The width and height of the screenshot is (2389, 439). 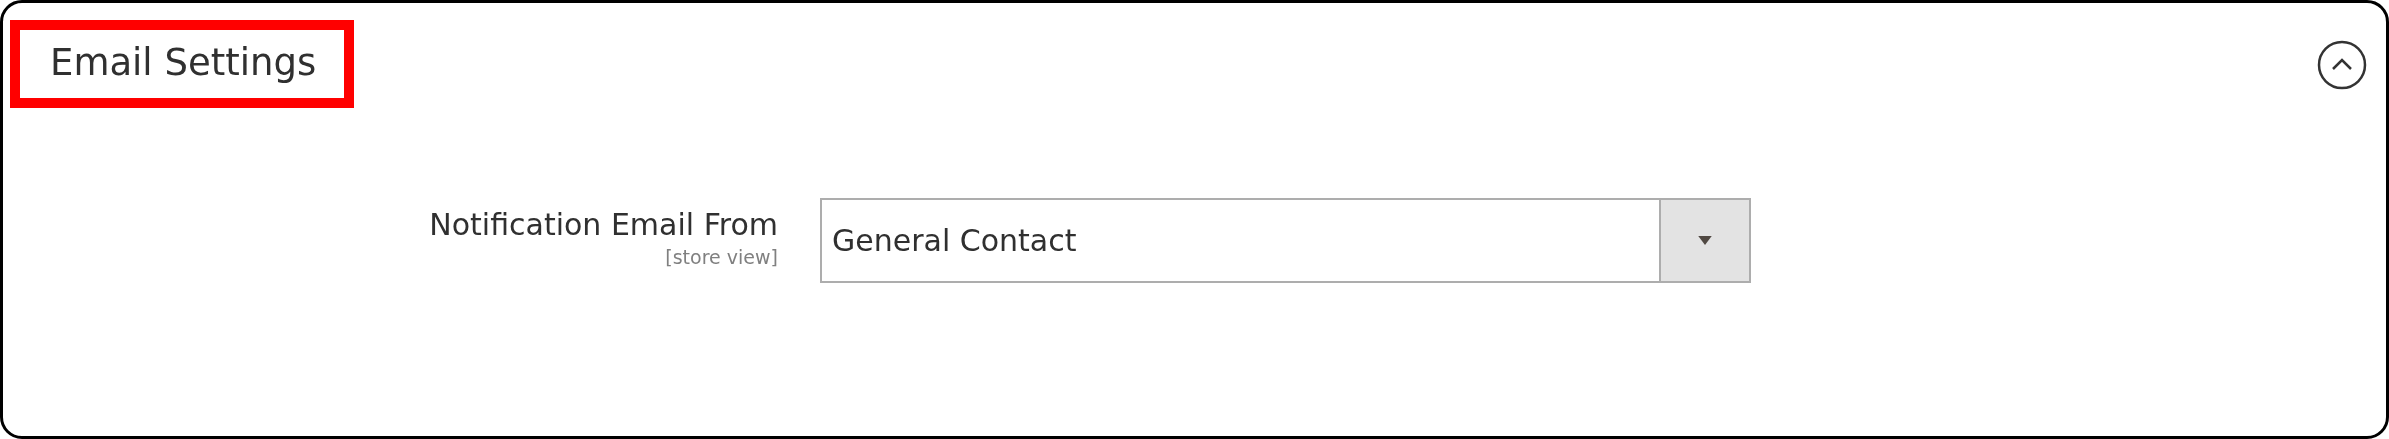 I want to click on caret-icon, so click(x=1705, y=240).